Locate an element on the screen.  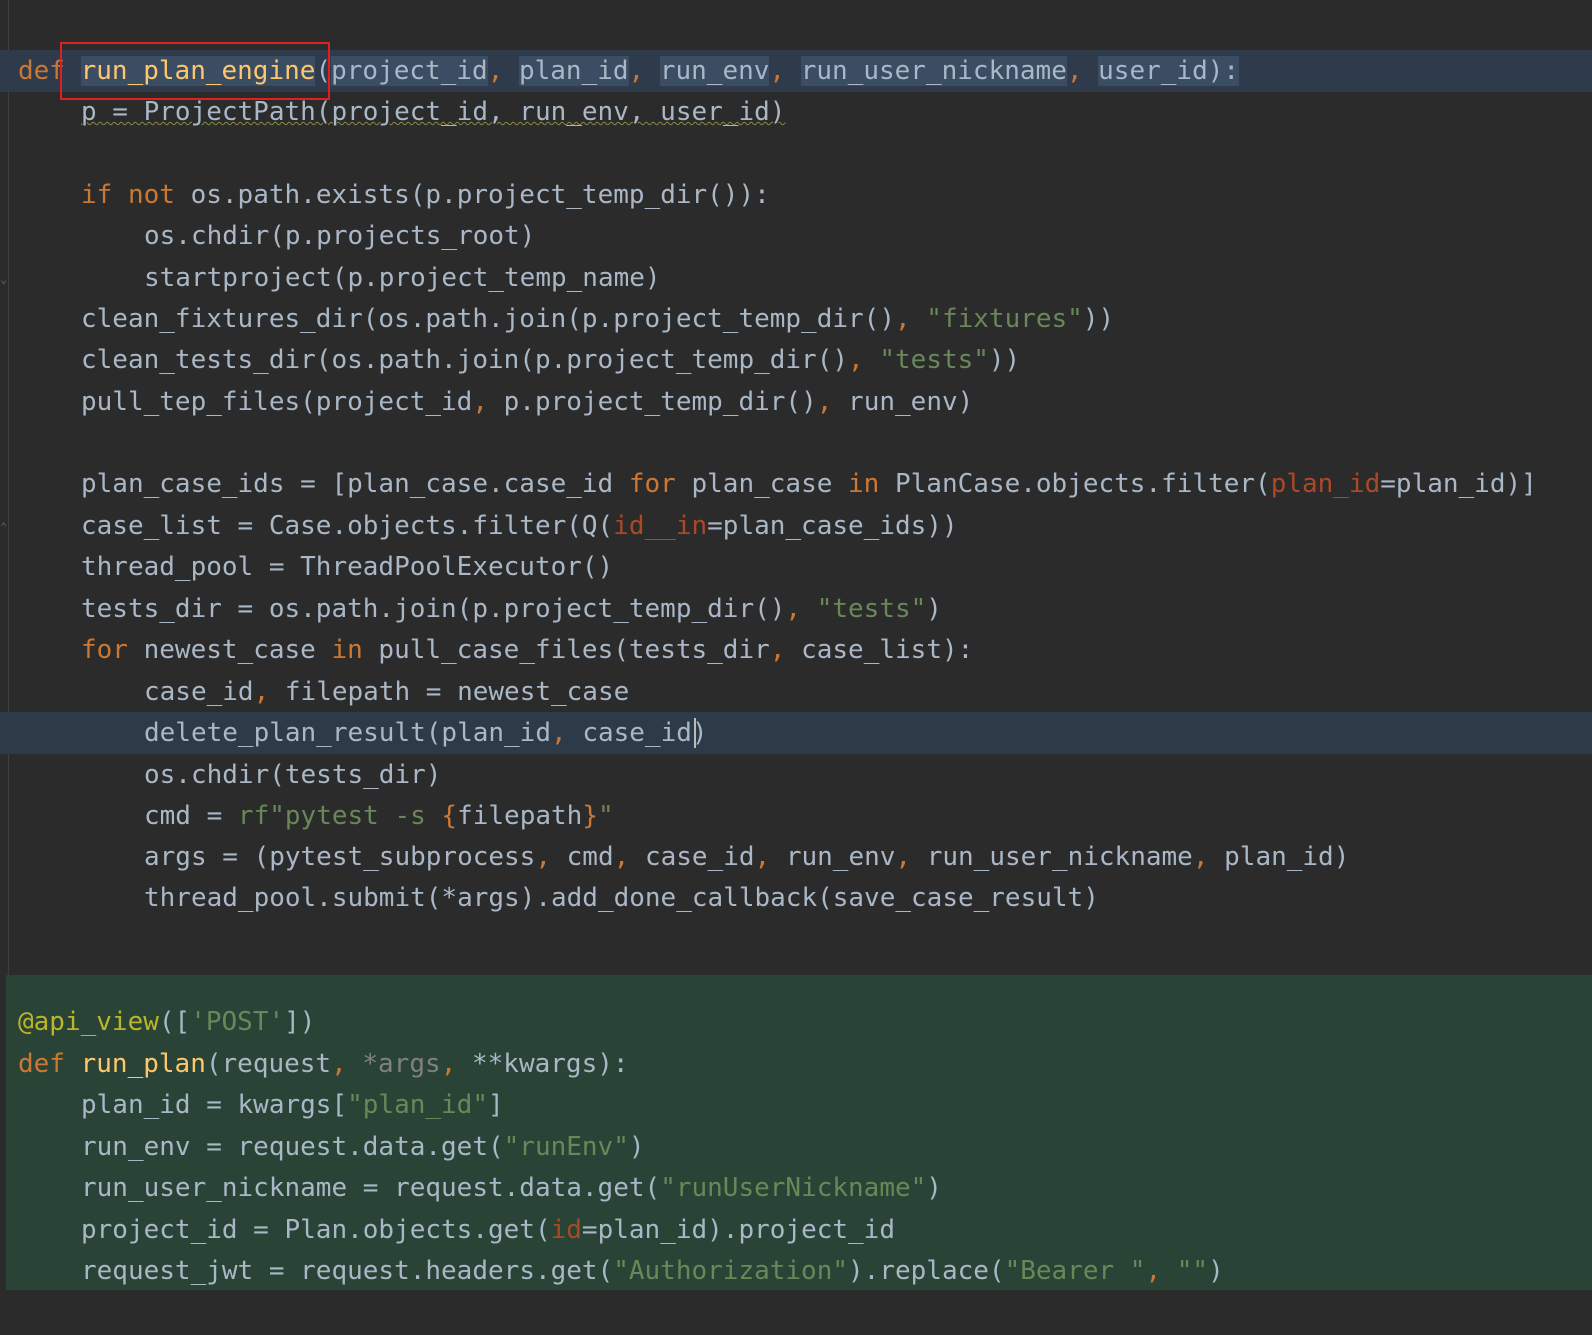
string: "runEnv" is located at coordinates (566, 1147).